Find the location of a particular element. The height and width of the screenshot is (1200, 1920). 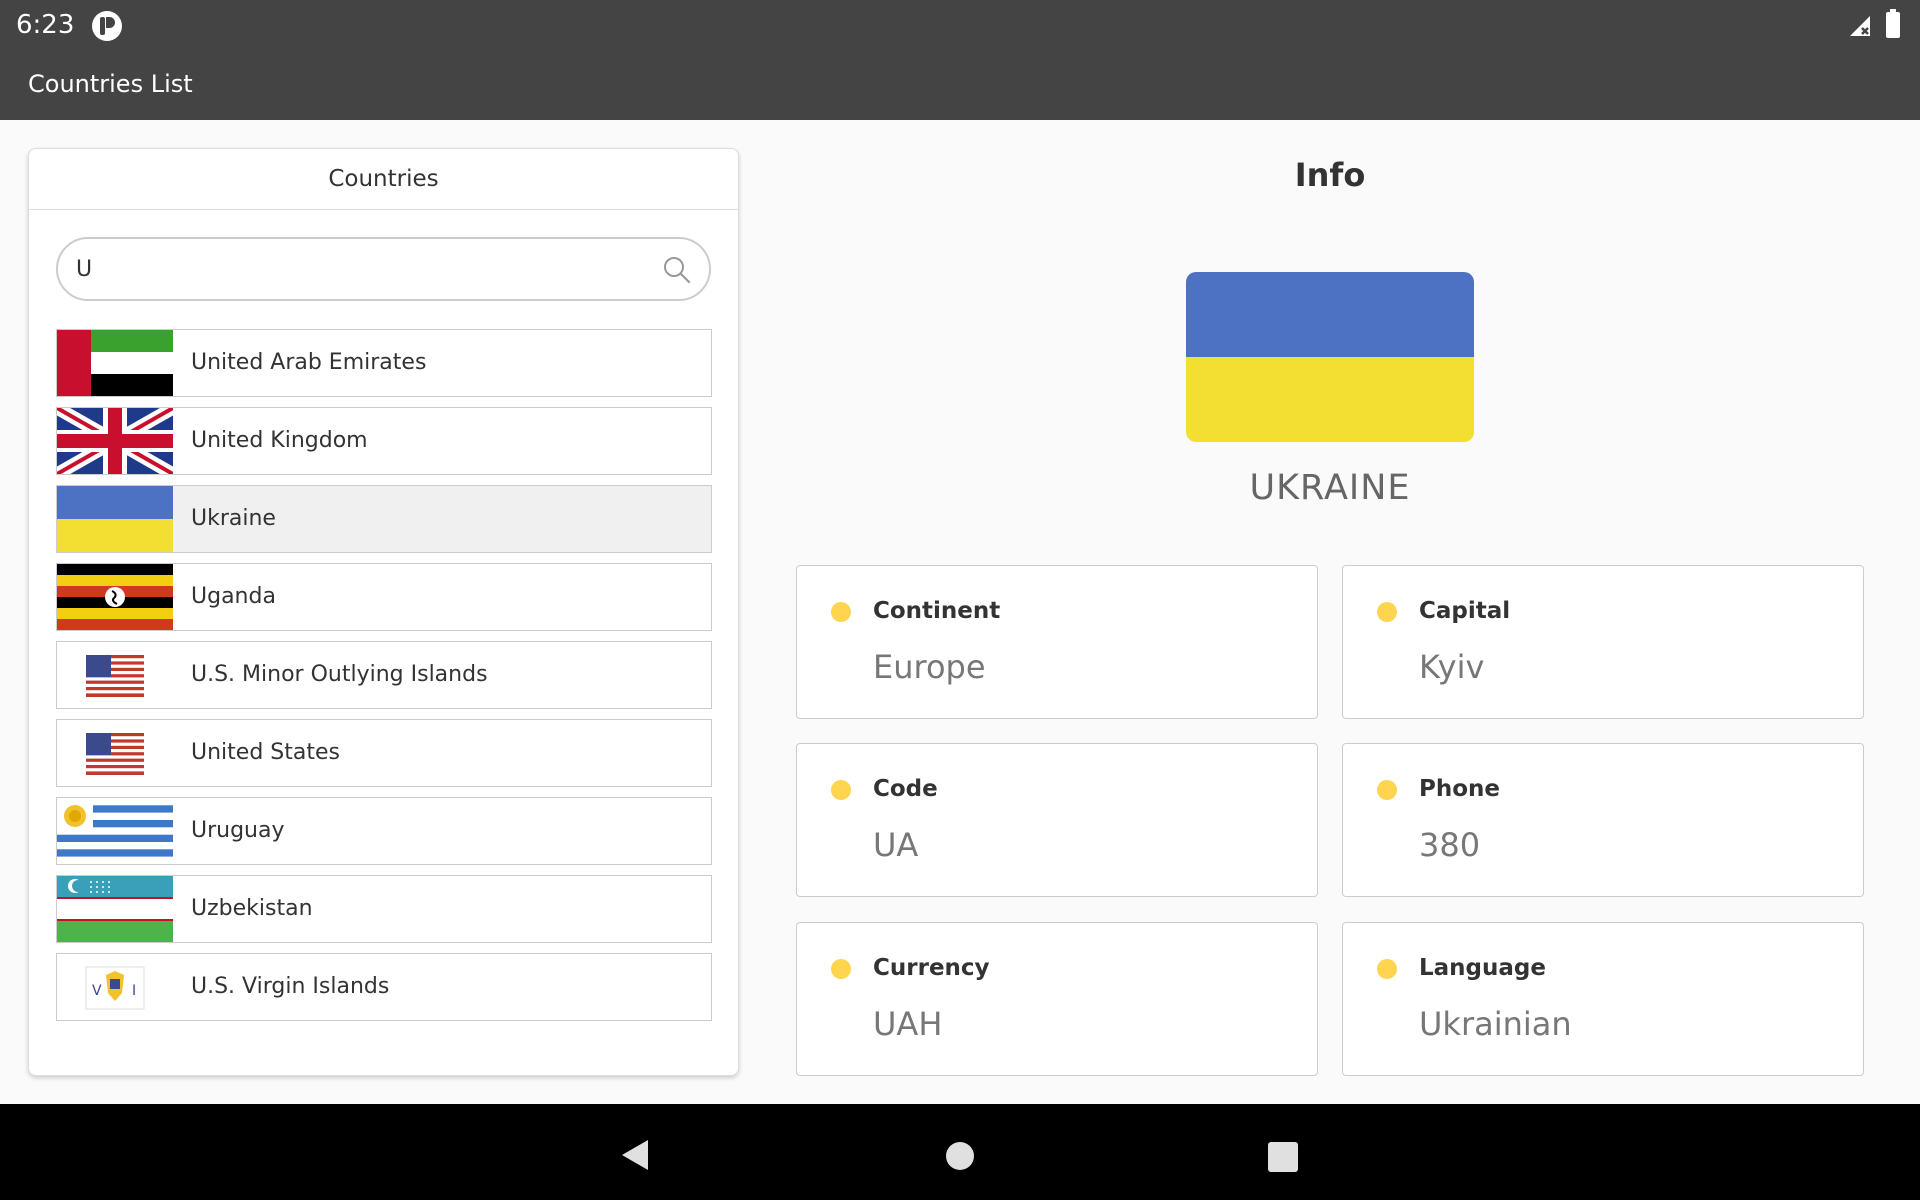

search-icon is located at coordinates (677, 270).